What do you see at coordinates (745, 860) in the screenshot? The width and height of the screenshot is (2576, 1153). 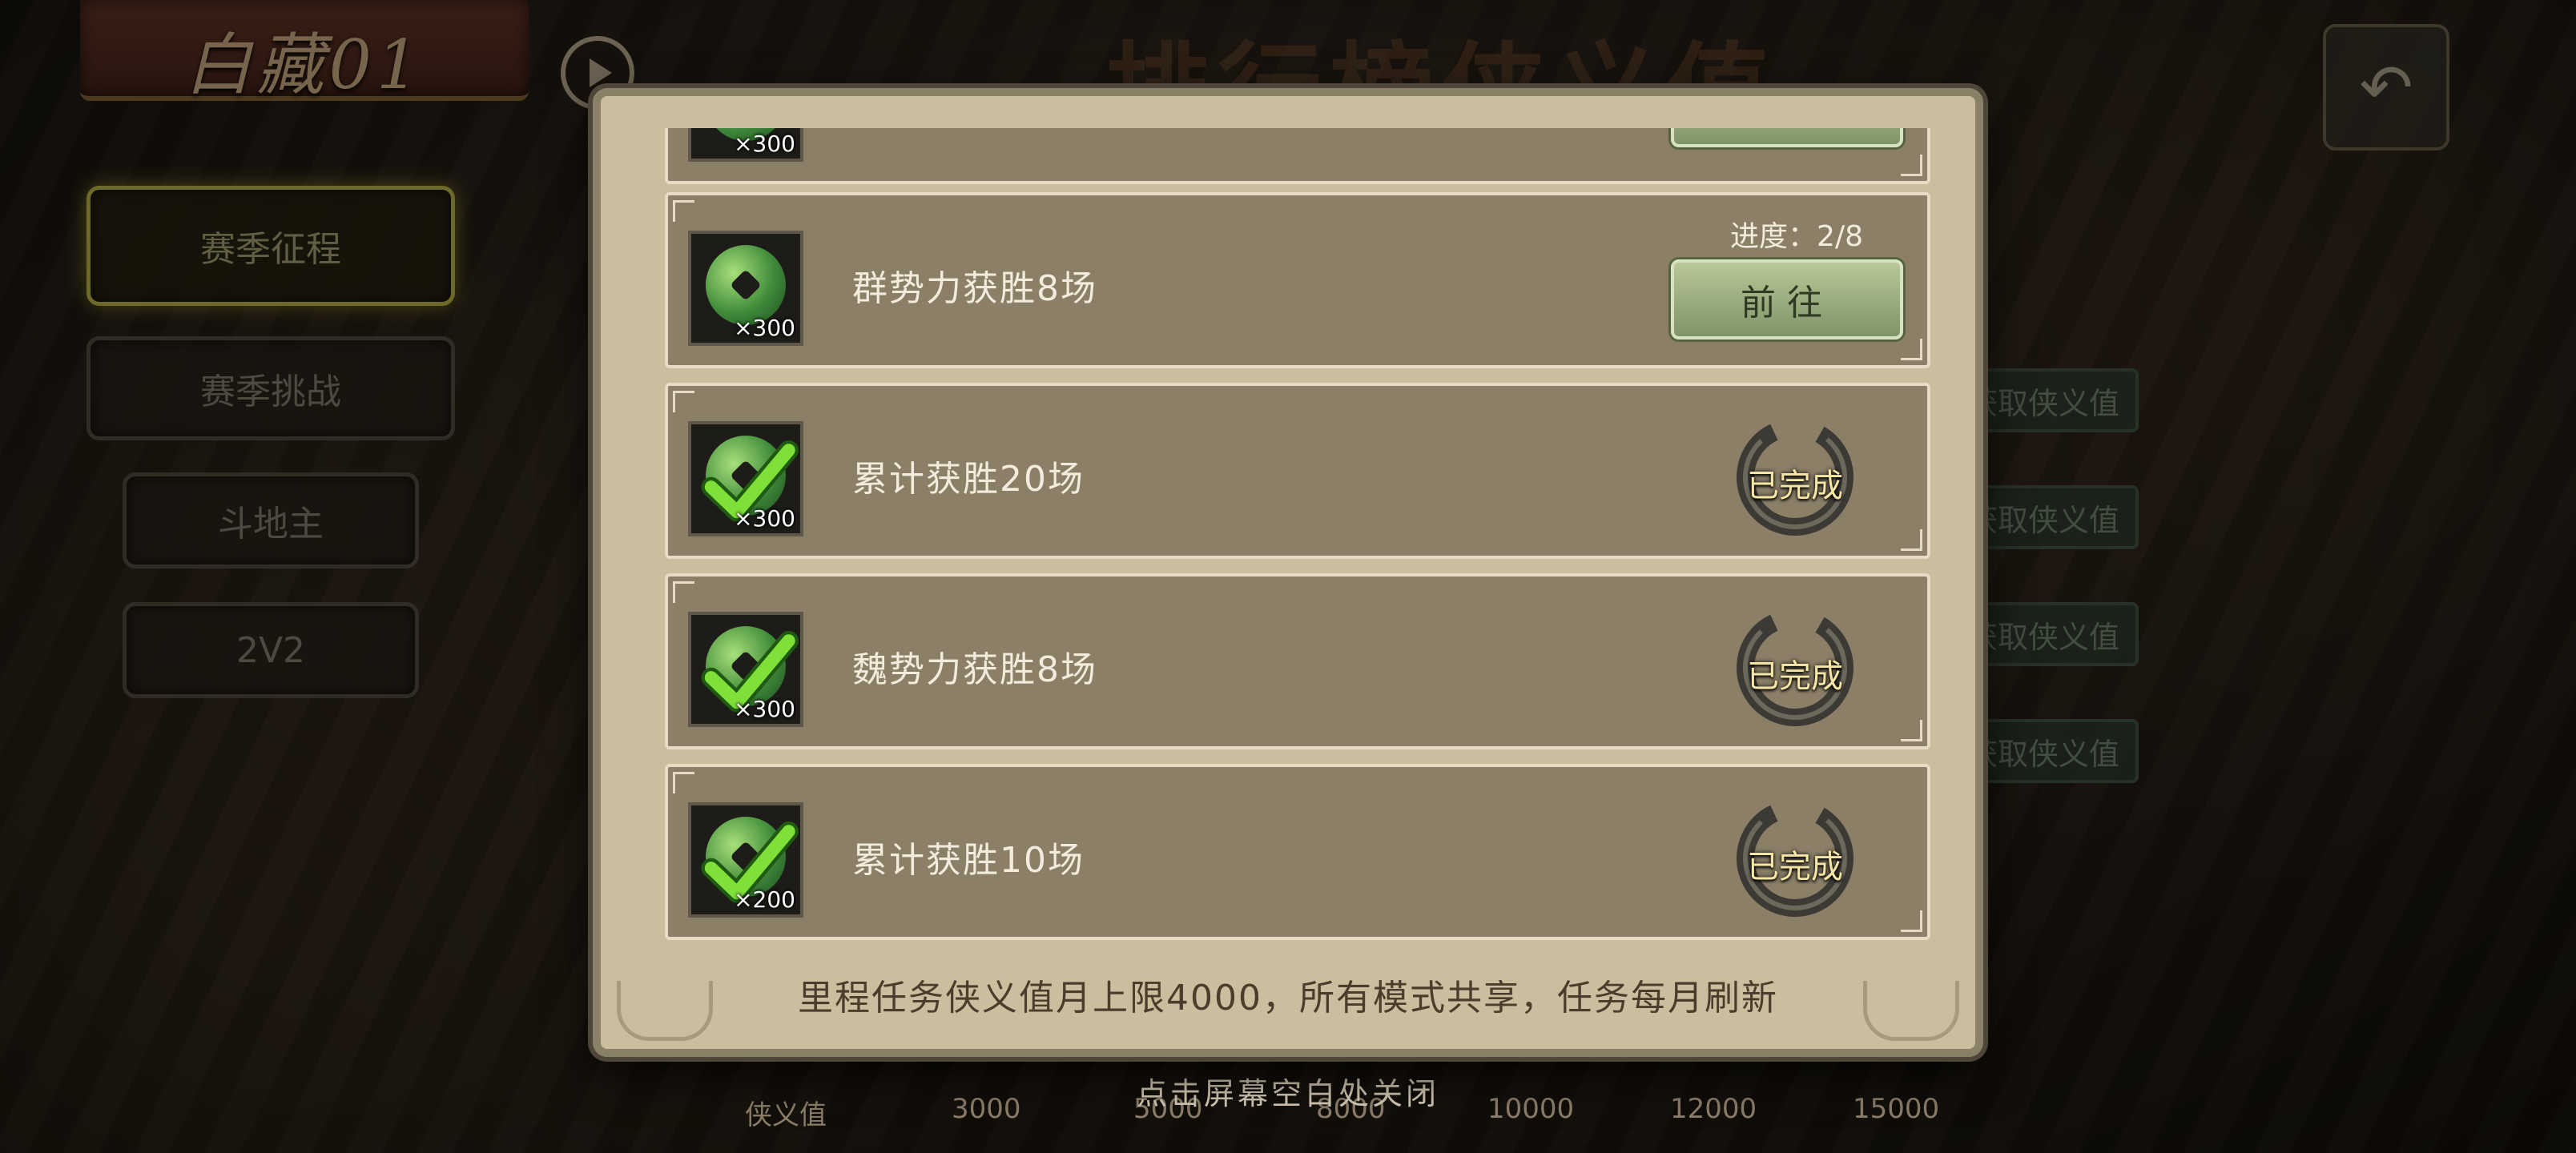 I see `reward-icon: ×200` at bounding box center [745, 860].